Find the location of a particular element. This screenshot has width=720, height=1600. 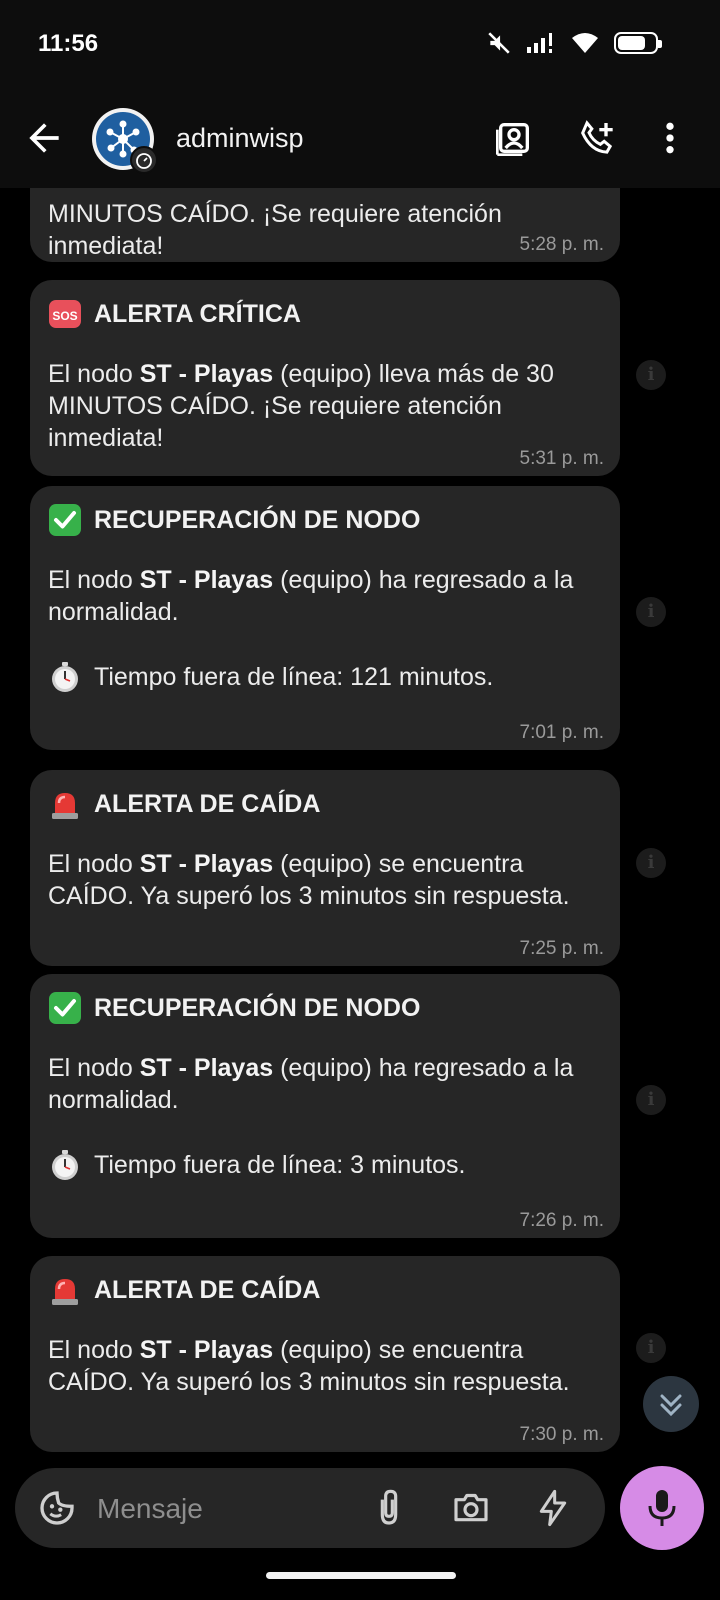

home-gesture-handle is located at coordinates (361, 1575).